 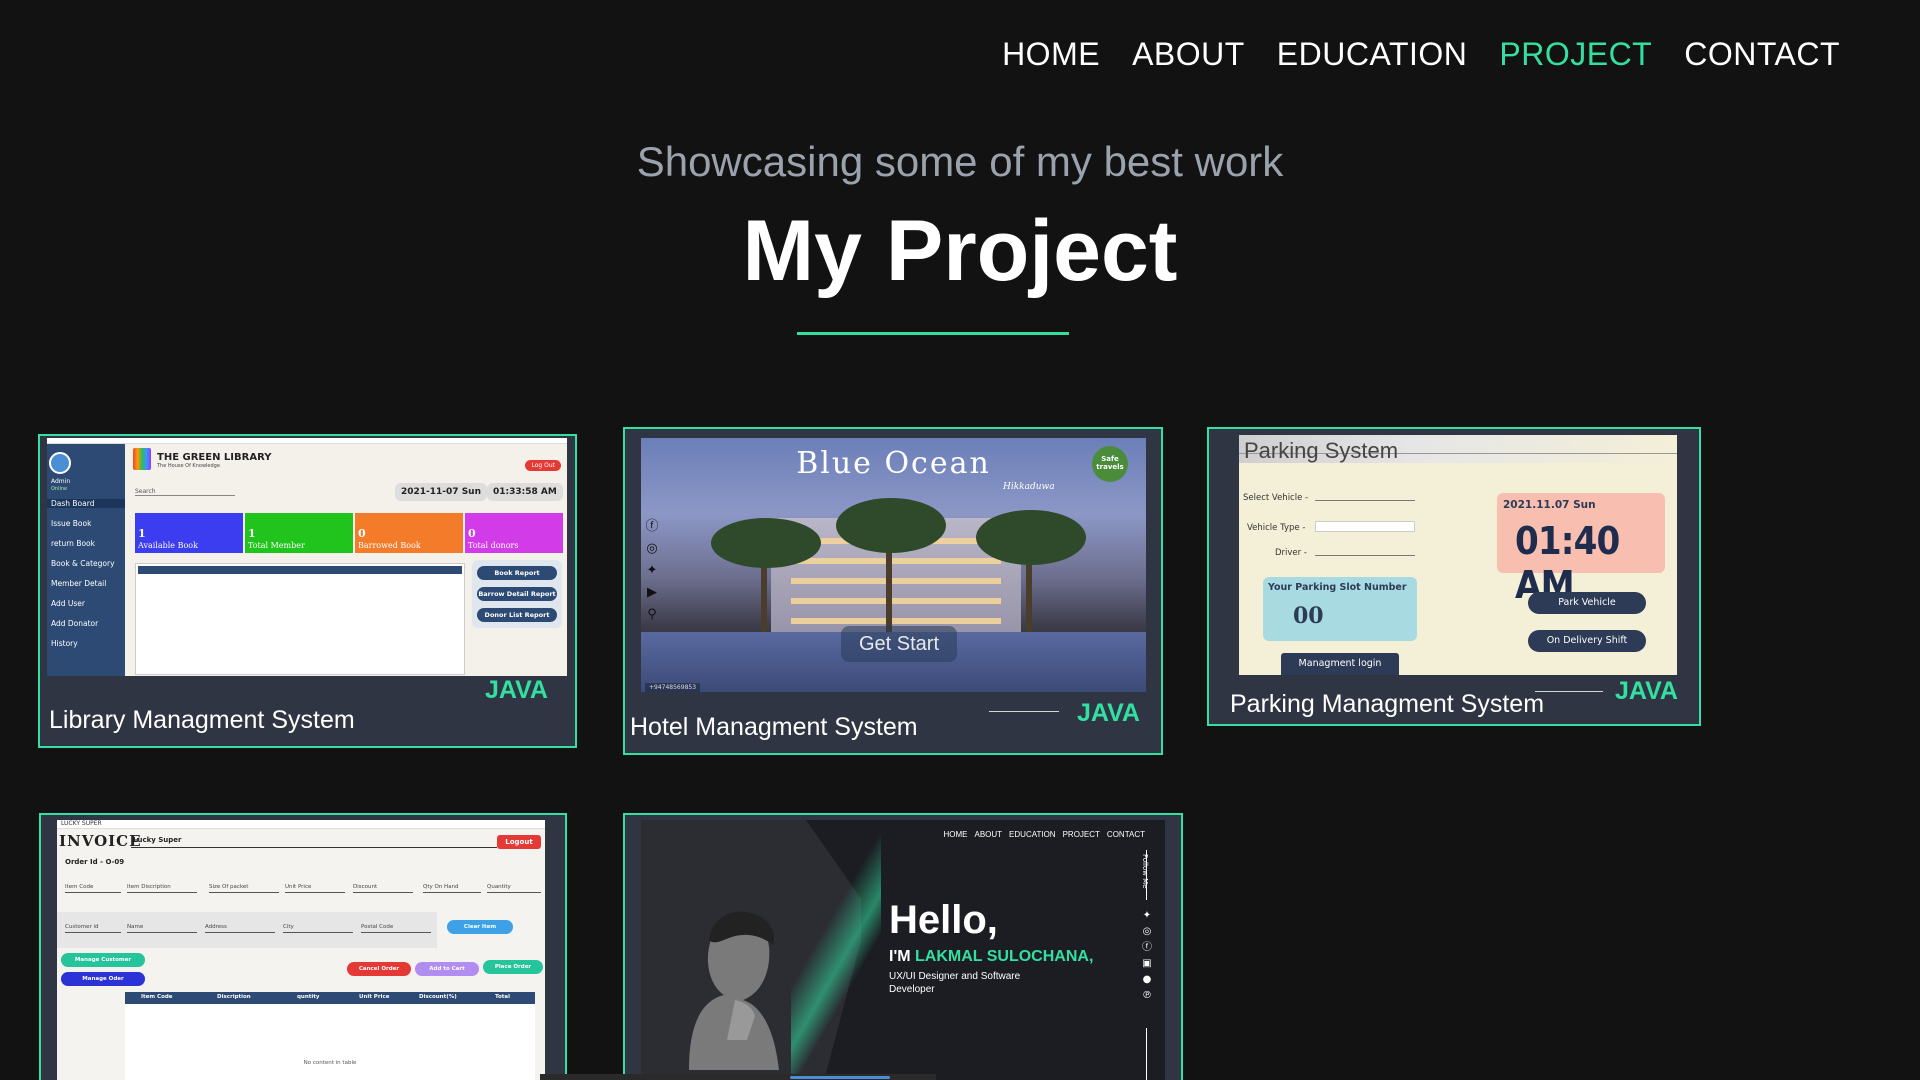 What do you see at coordinates (157, 997) in the screenshot?
I see `column-item-code: Item Code` at bounding box center [157, 997].